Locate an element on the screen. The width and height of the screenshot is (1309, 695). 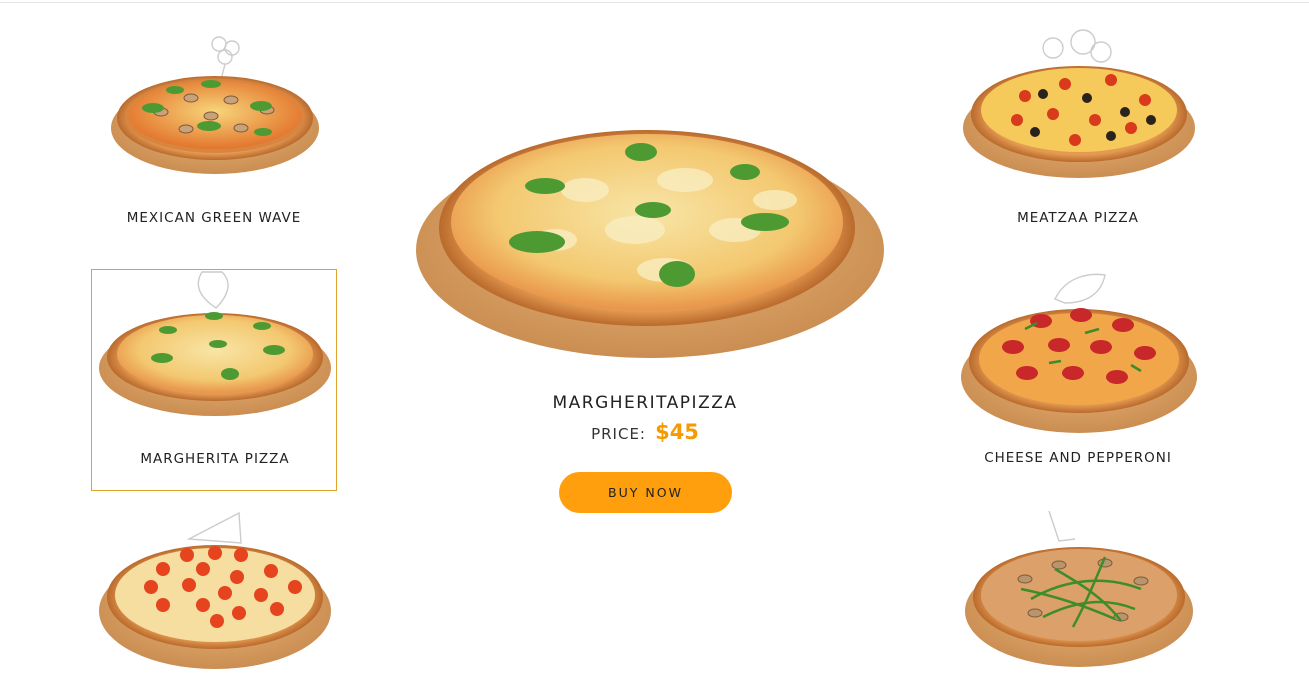
menu-item-cheese-and-pepperoni: CHEESE AND PEPPERONI is located at coordinates (1078, 380).